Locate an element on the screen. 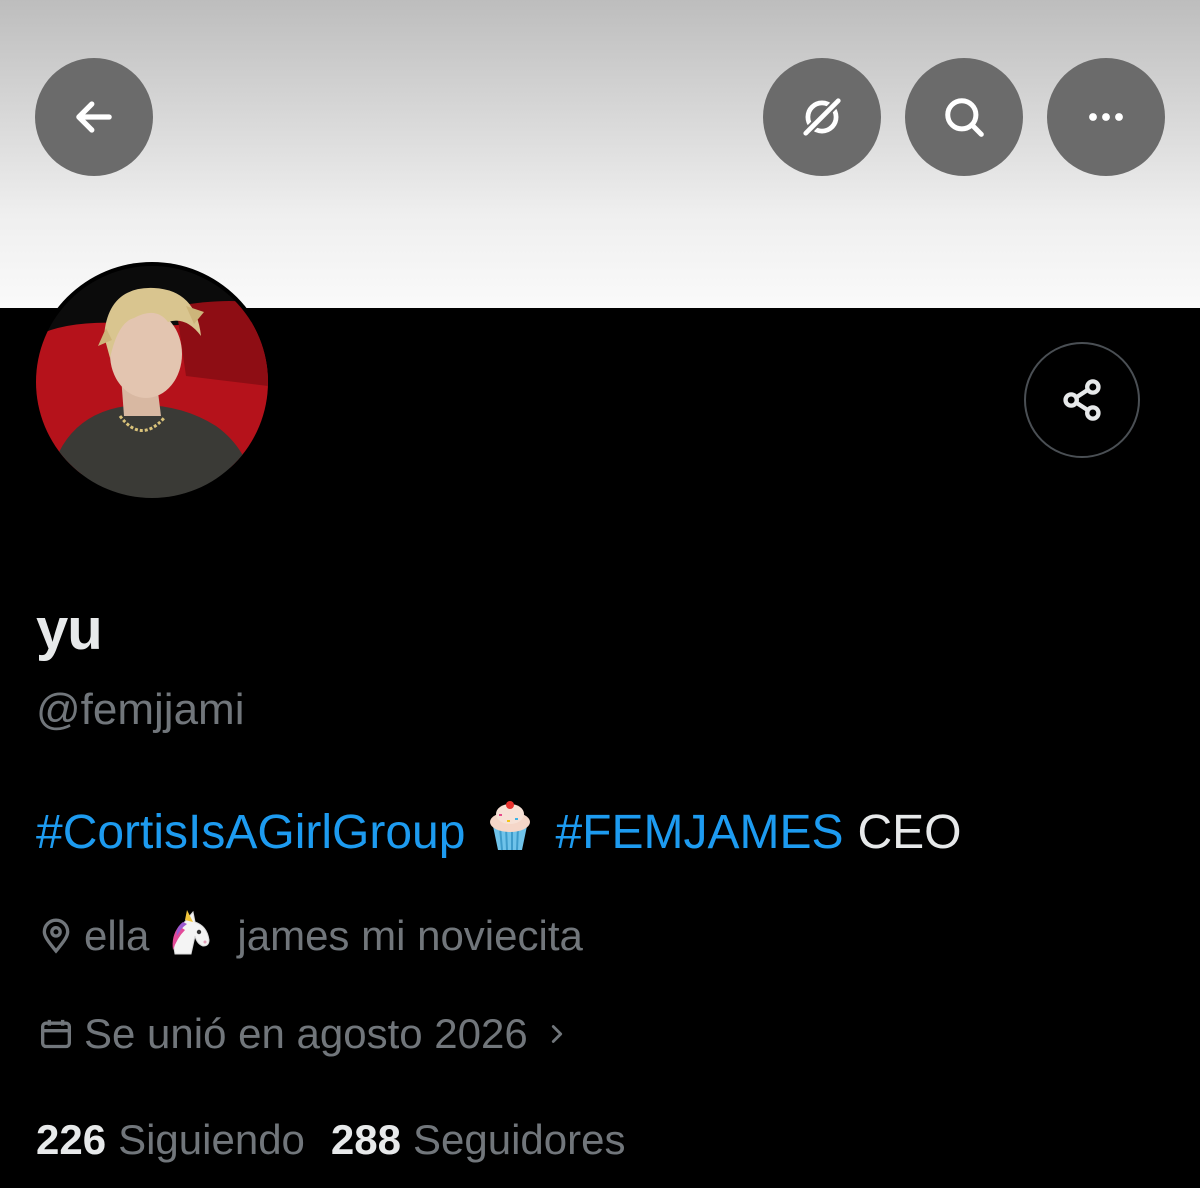  profile-location: ella james mi noviecita is located at coordinates (309, 936).